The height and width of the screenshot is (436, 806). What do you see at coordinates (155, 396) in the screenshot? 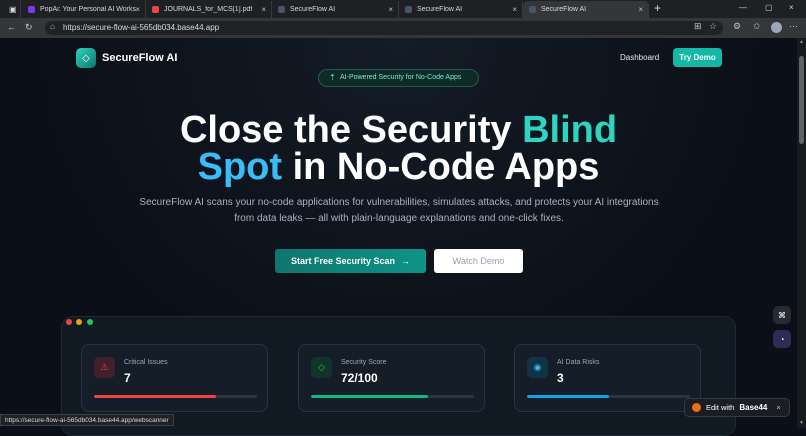
I see `critical-issues-fill` at bounding box center [155, 396].